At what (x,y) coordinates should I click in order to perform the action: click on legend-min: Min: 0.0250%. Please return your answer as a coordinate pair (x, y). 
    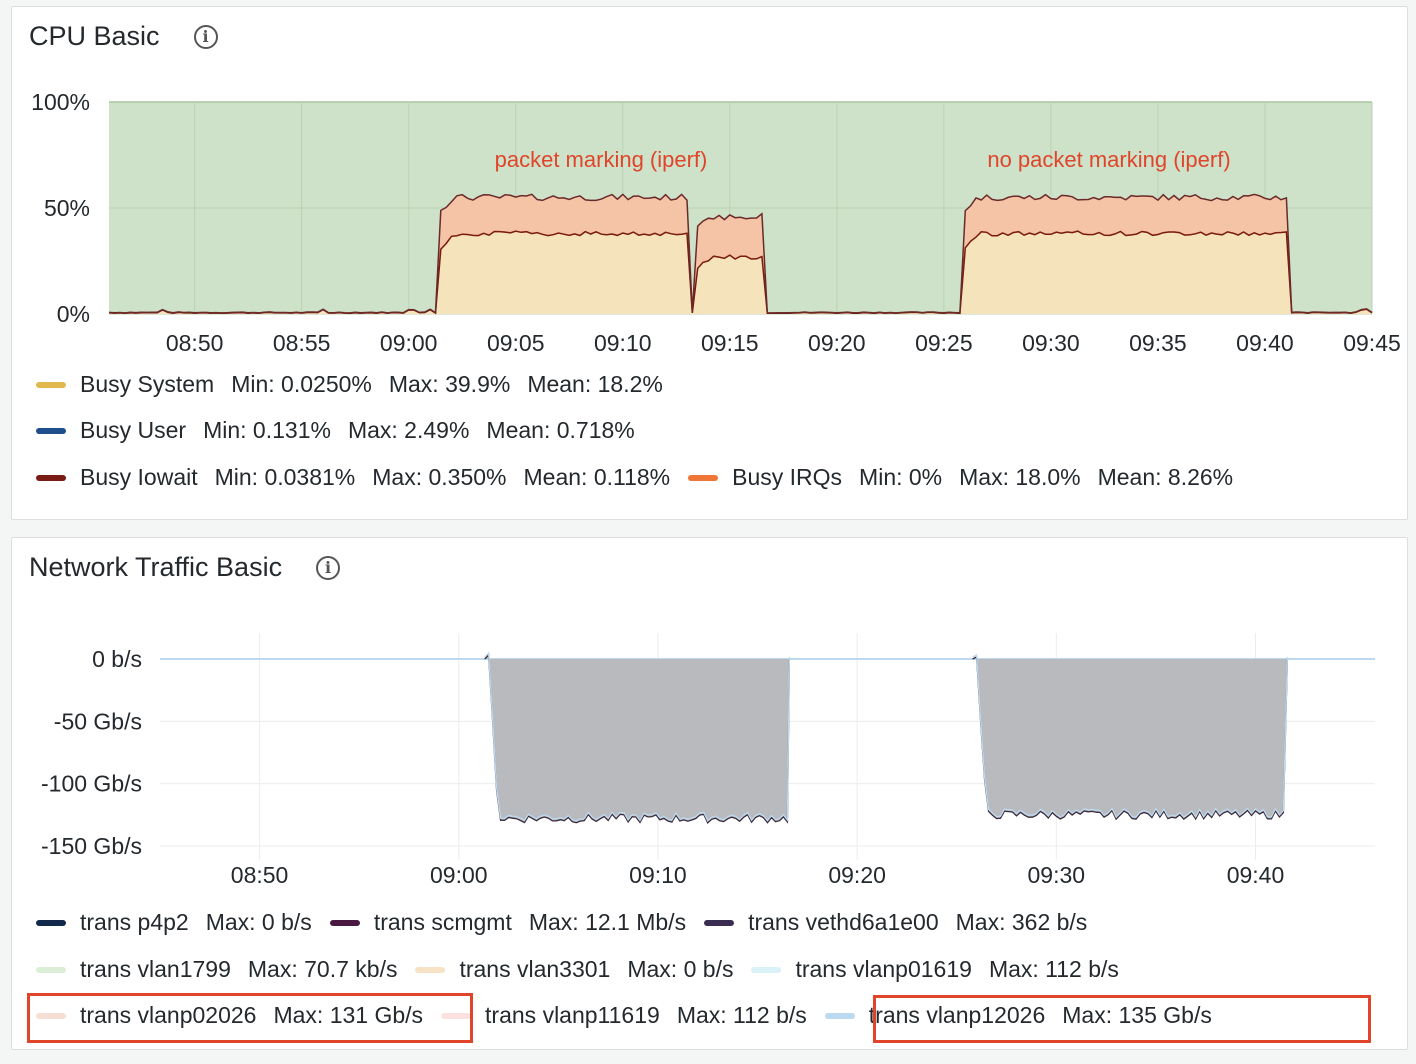
    Looking at the image, I should click on (301, 384).